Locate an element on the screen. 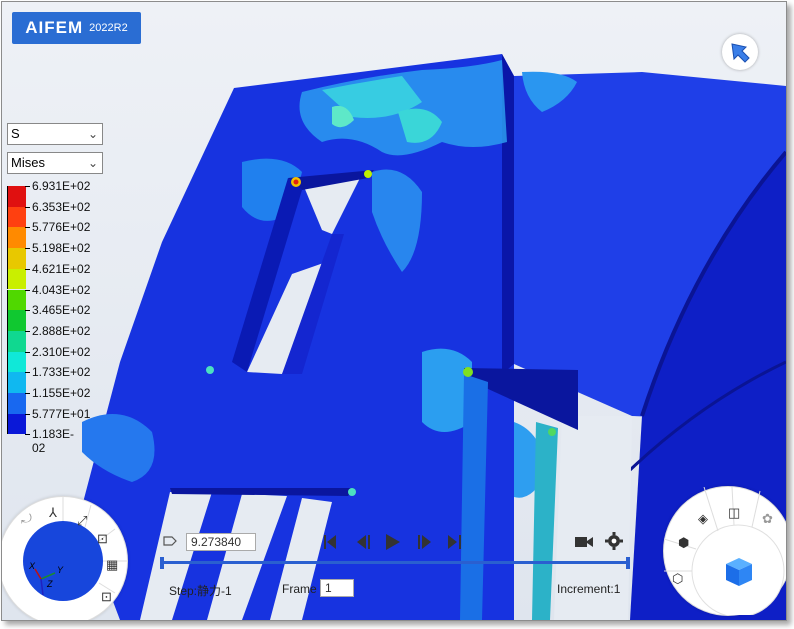  legend-label: 4.621E+02 is located at coordinates (61, 268).